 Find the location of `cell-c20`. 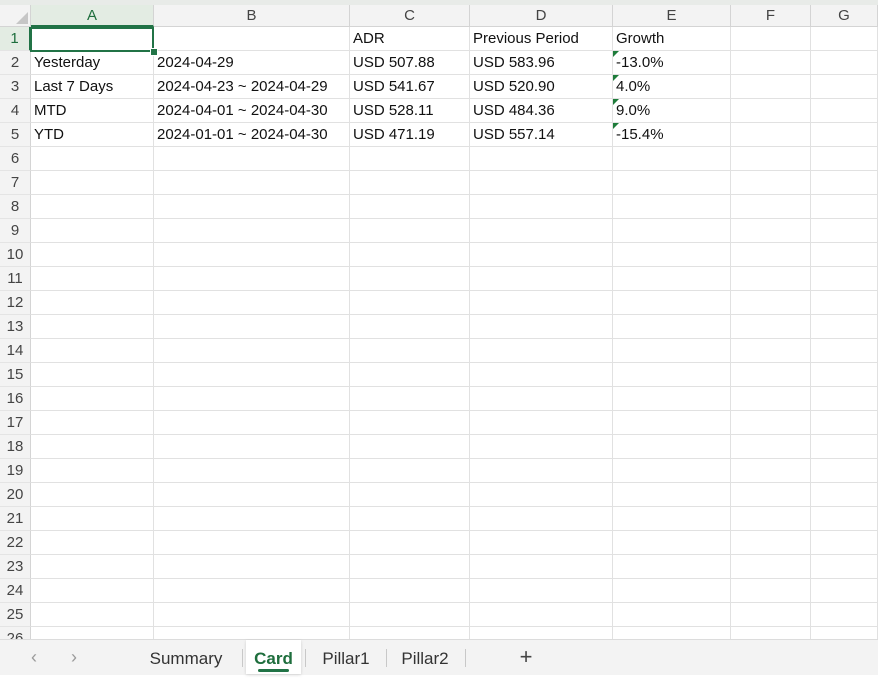

cell-c20 is located at coordinates (410, 495).